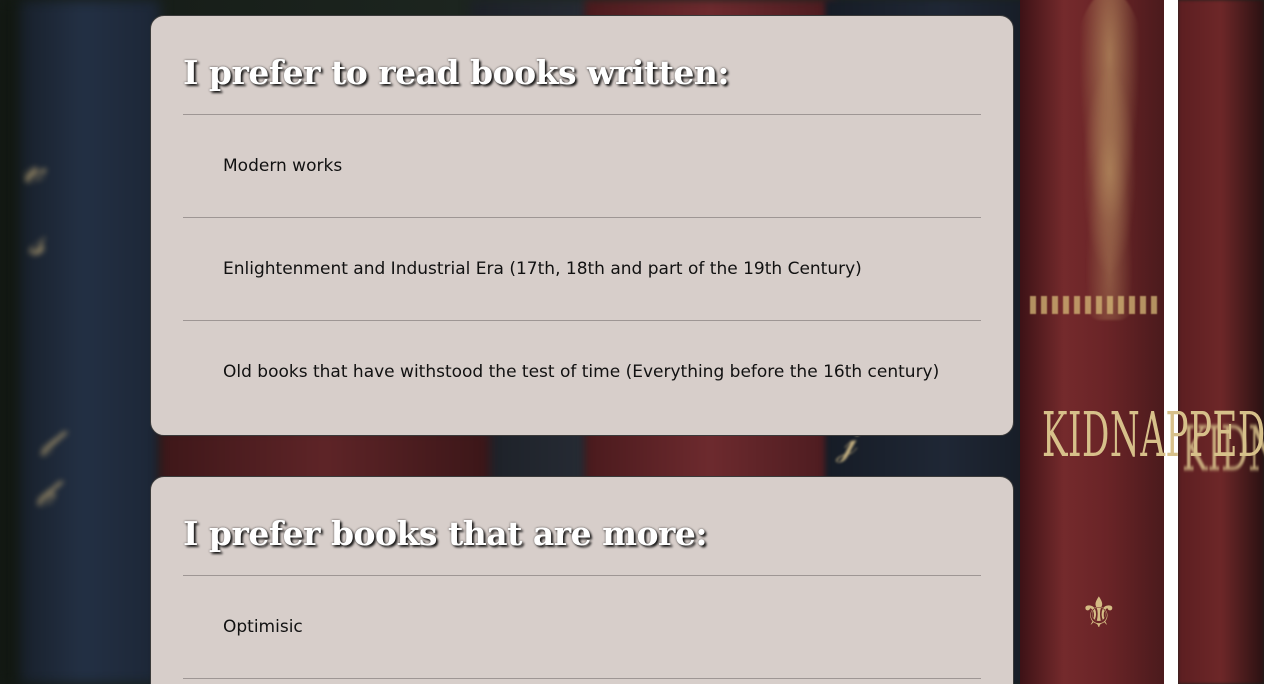  I want to click on shelf-gap, so click(1171, 342).